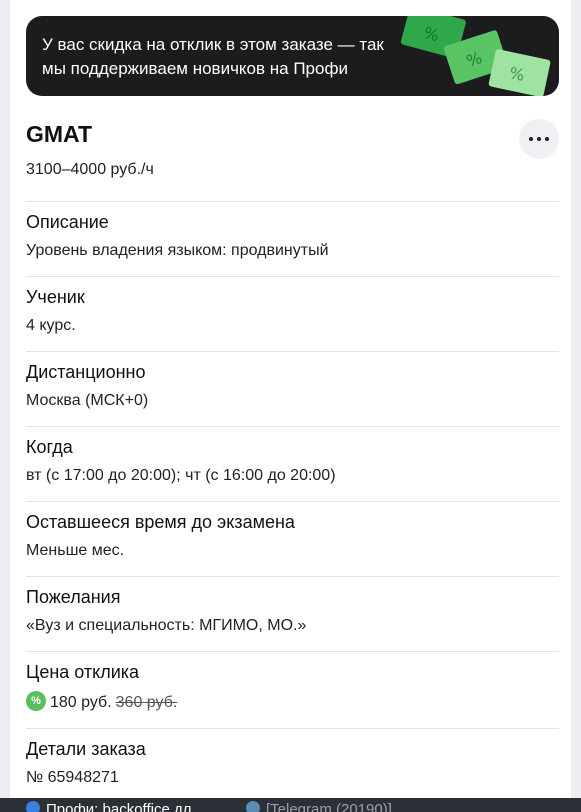 Image resolution: width=581 pixels, height=812 pixels. I want to click on telegram-icon, so click(253, 806).